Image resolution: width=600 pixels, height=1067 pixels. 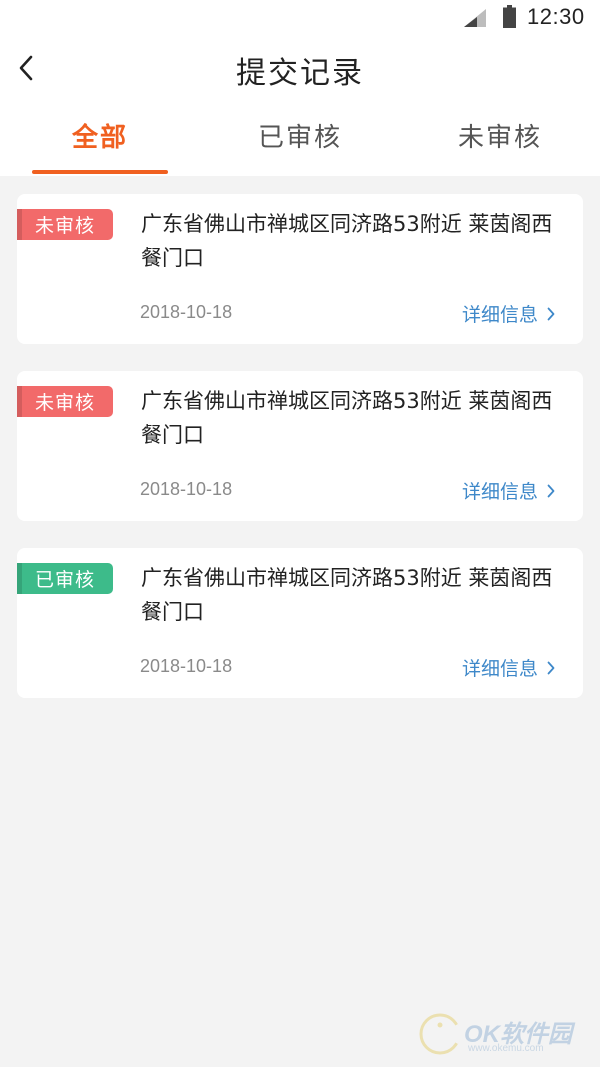 I want to click on tab-pending: 未审核, so click(x=500, y=138).